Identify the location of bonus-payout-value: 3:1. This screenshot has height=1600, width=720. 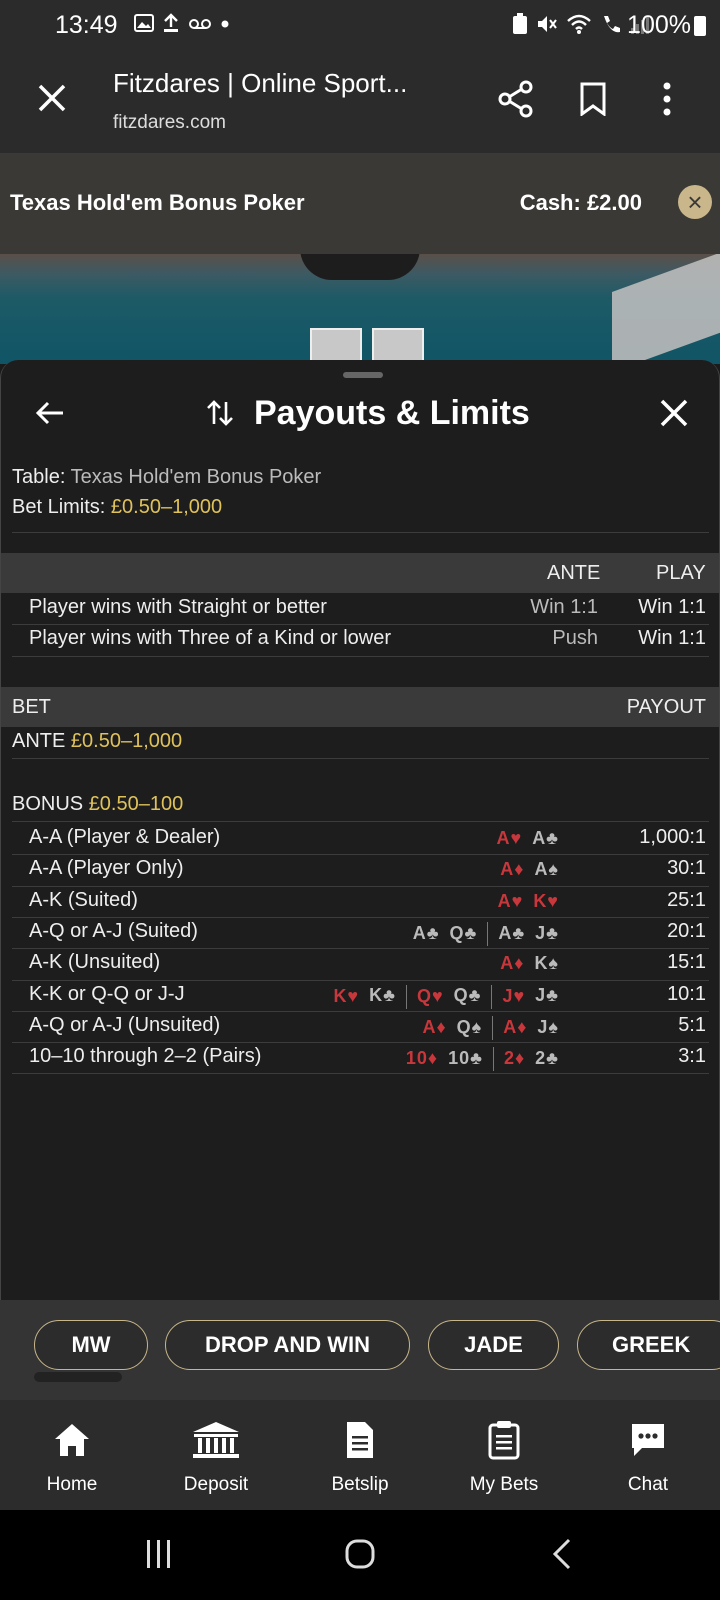
(692, 1056).